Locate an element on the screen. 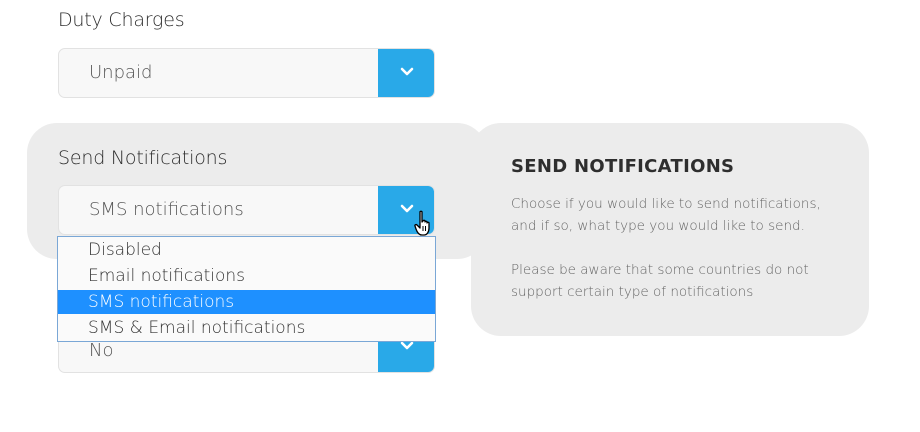 This screenshot has height=432, width=920. send-notifications-value: SMS notifications is located at coordinates (166, 209).